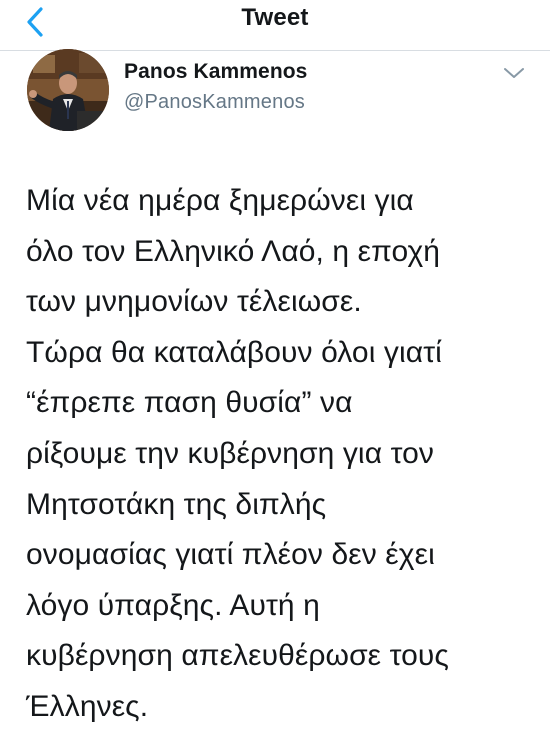  Describe the element at coordinates (233, 251) in the screenshot. I see `tweet-text-line: όλο τον Ελληνικό Λαό, η εποχή` at that location.